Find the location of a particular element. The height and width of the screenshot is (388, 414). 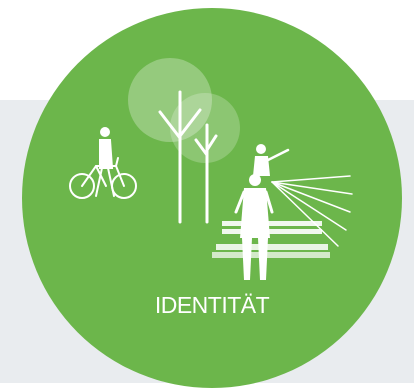

bench-icon is located at coordinates (271, 239).